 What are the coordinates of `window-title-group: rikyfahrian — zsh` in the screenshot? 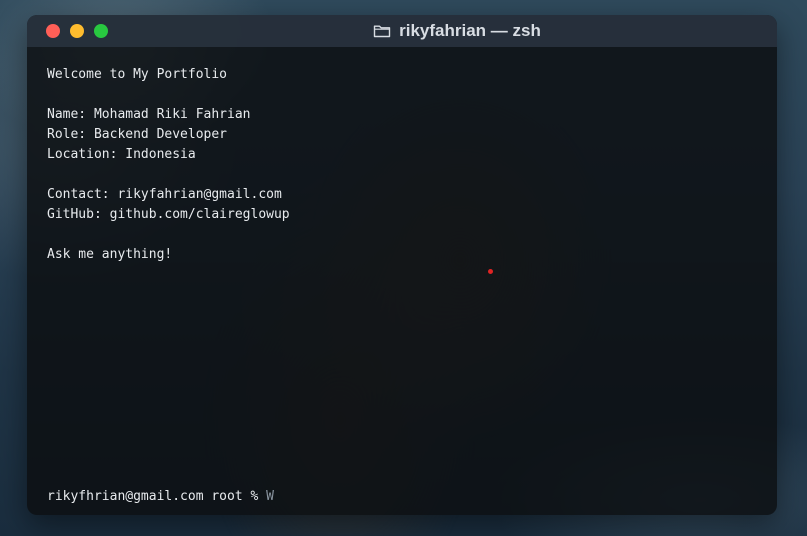 It's located at (402, 31).